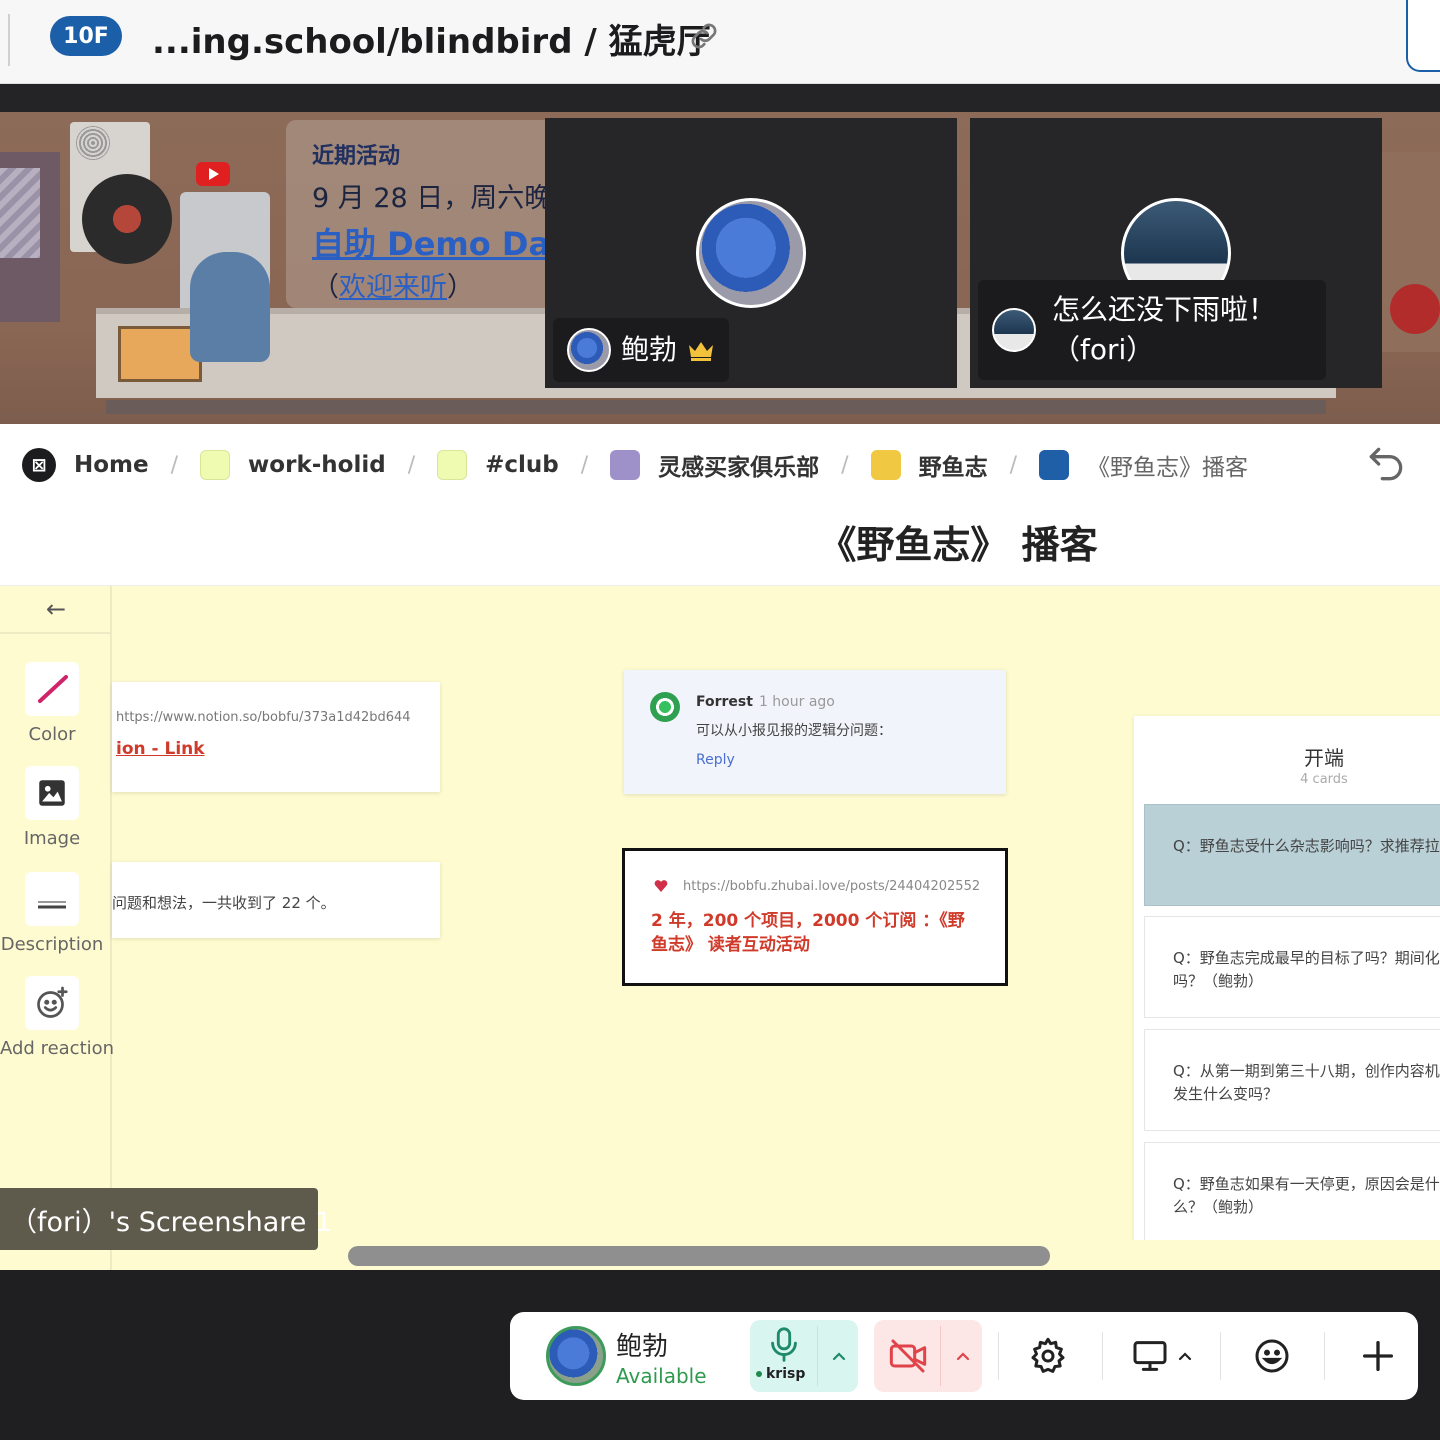 This screenshot has height=1440, width=1440. What do you see at coordinates (93, 143) in the screenshot?
I see `speaker-grille` at bounding box center [93, 143].